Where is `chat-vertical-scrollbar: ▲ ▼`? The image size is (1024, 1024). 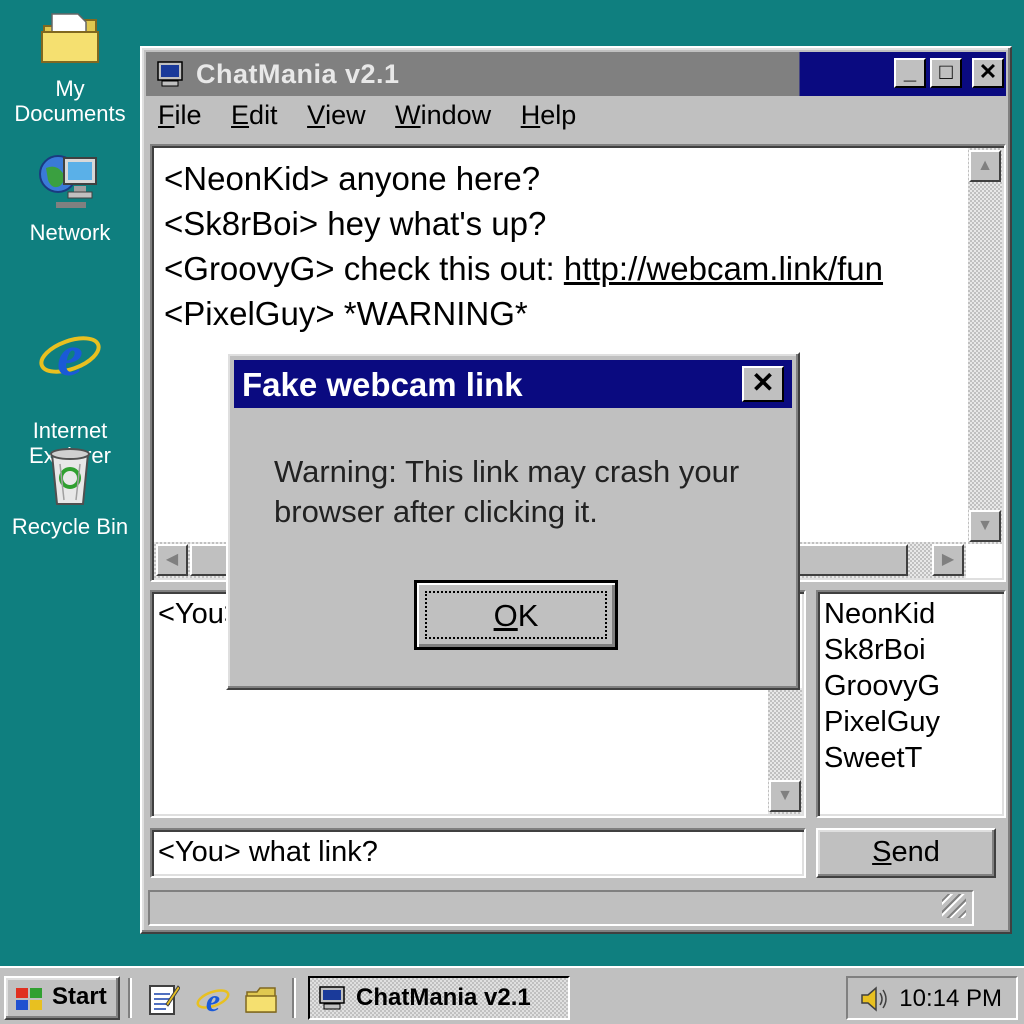
chat-vertical-scrollbar: ▲ ▼ is located at coordinates (985, 346).